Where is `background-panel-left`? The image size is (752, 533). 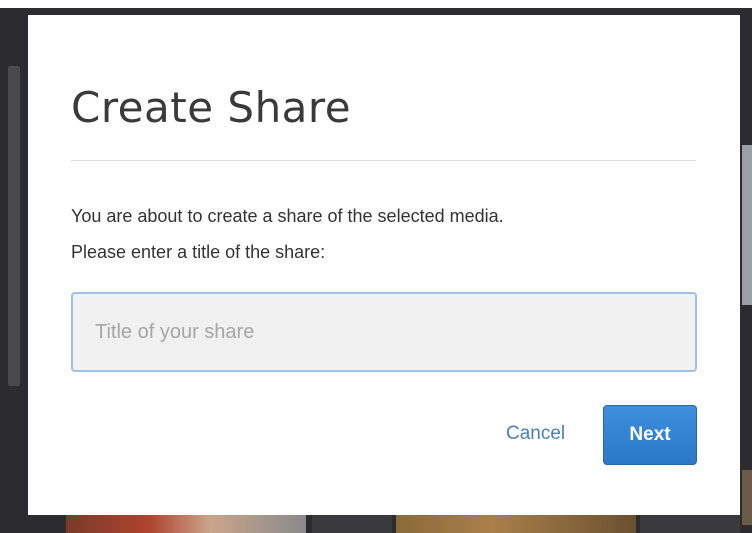 background-panel-left is located at coordinates (14, 226).